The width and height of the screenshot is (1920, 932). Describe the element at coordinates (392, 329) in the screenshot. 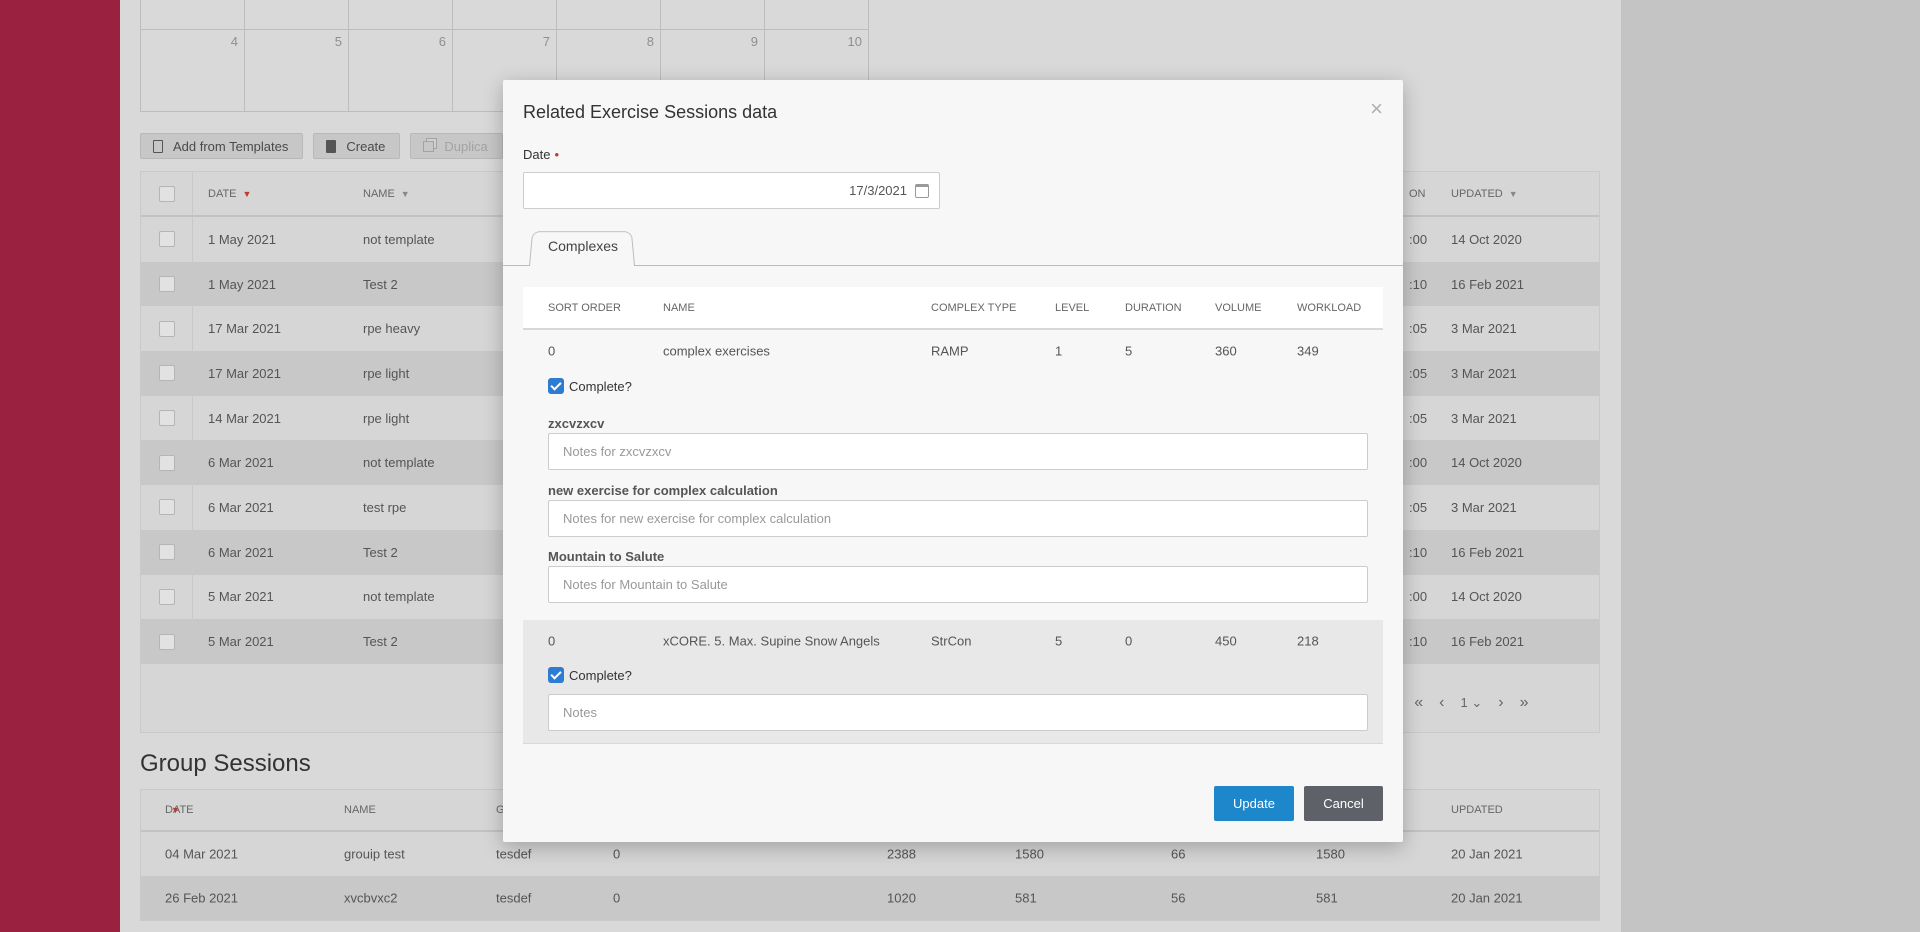

I see `row-name: rpe heavy` at that location.